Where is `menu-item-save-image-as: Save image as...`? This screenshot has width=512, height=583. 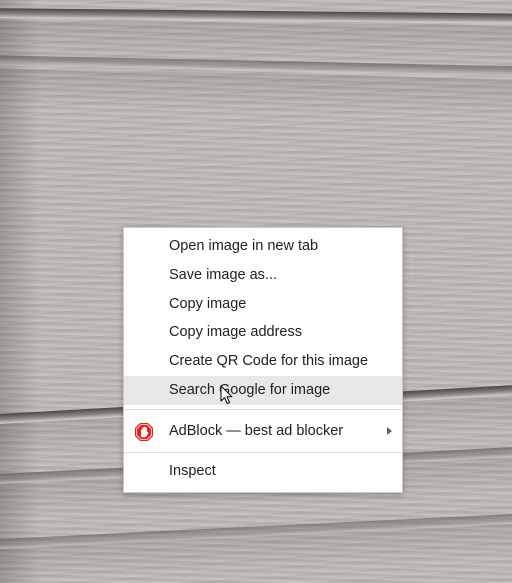 menu-item-save-image-as: Save image as... is located at coordinates (263, 275).